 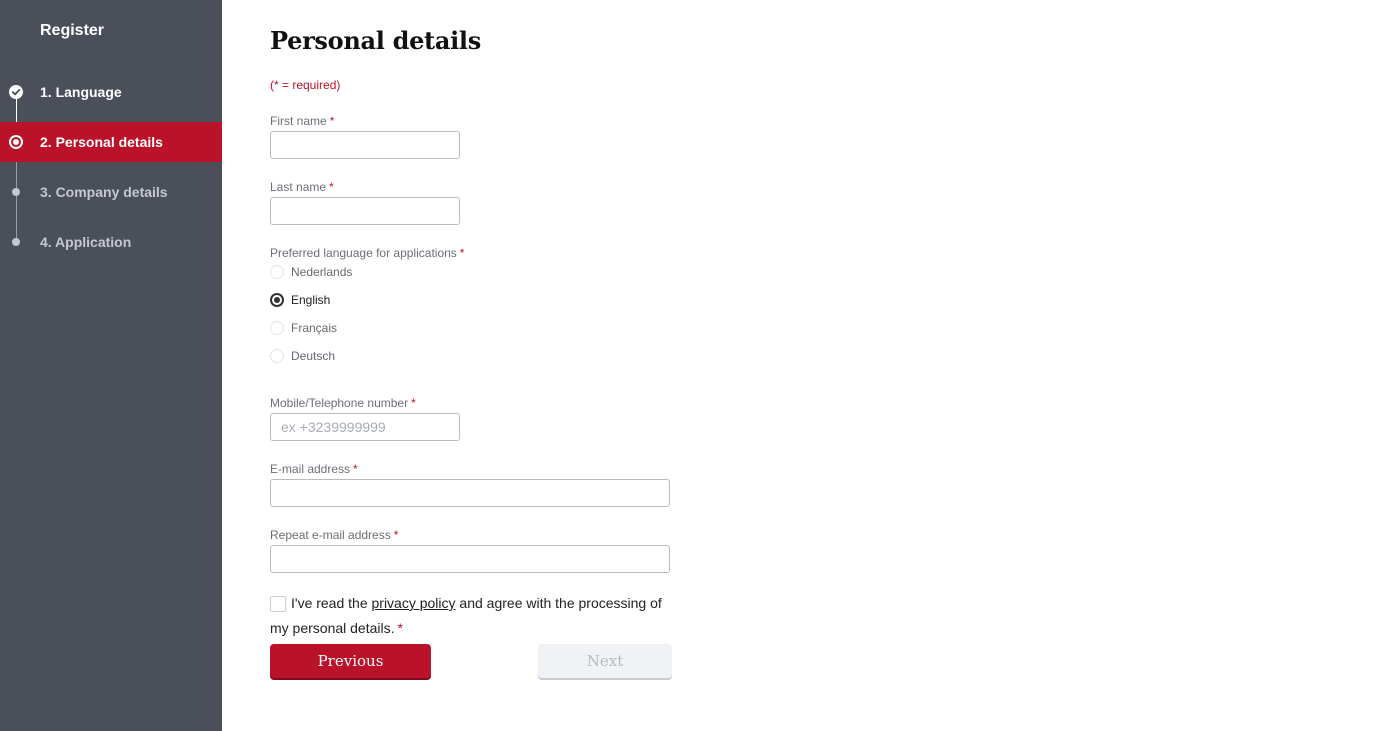 I want to click on radio-deutsch: Deutsch, so click(x=302, y=356).